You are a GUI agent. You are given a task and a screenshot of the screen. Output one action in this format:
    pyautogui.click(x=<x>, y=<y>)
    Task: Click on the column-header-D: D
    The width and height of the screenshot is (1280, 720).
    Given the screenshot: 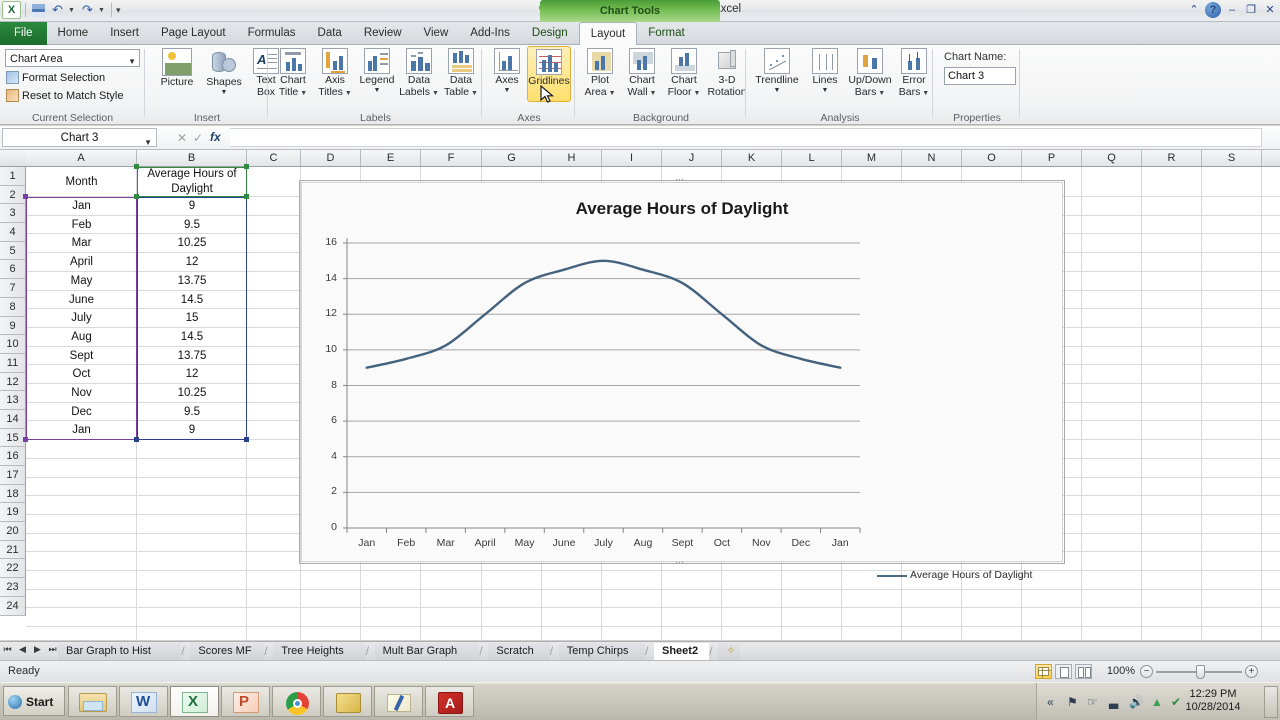 What is the action you would take?
    pyautogui.click(x=331, y=158)
    